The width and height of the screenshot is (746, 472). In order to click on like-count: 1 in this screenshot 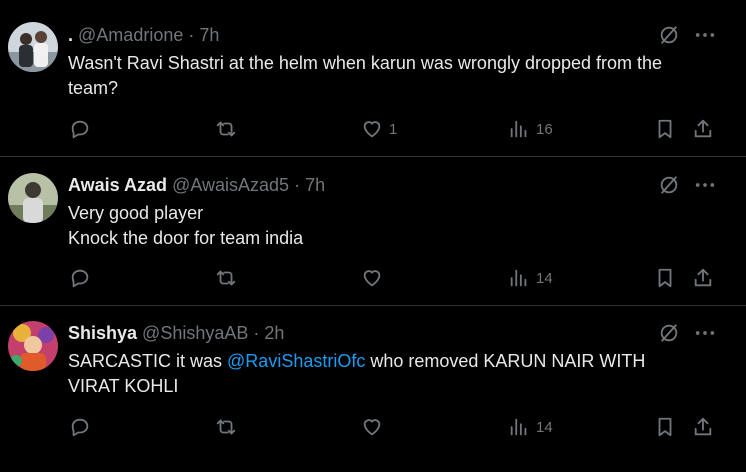, I will do `click(393, 129)`.